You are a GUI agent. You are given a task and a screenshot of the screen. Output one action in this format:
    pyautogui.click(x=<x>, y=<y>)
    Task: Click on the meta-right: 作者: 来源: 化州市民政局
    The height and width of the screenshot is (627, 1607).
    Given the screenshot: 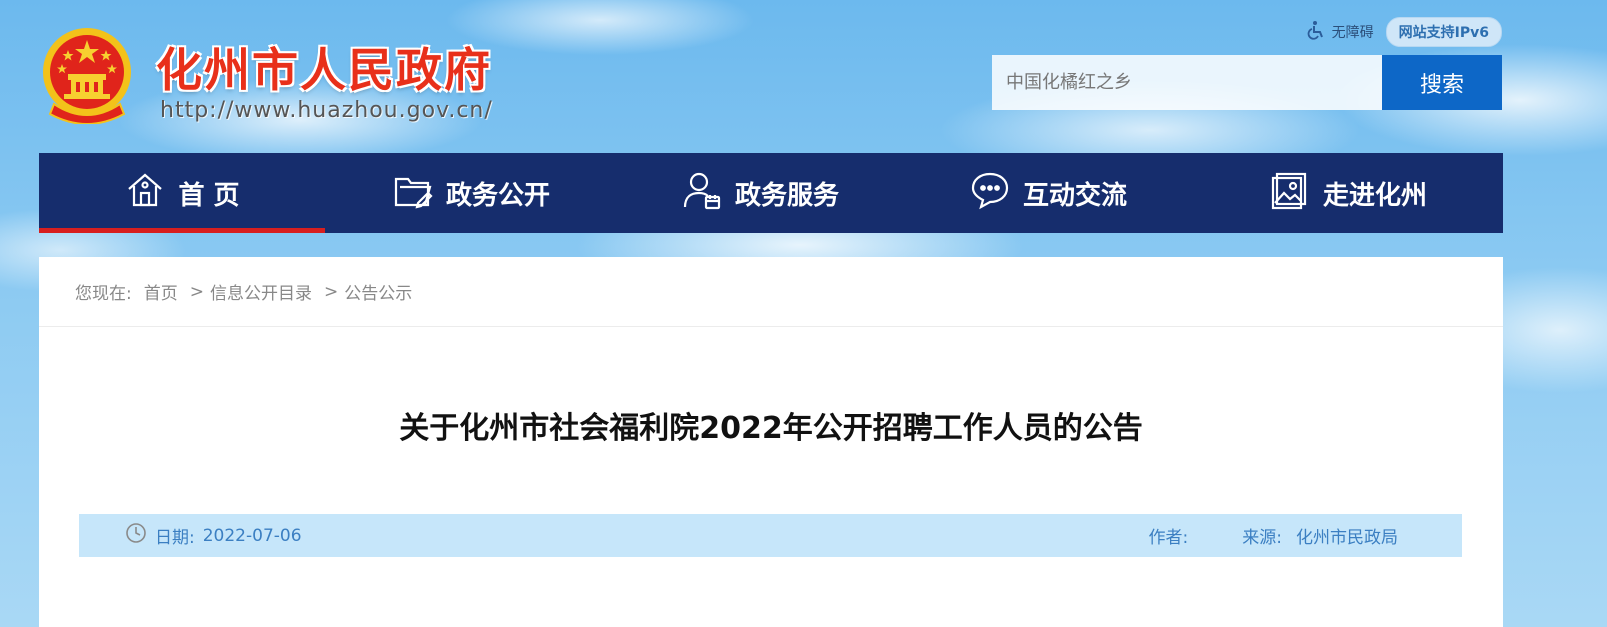 What is the action you would take?
    pyautogui.click(x=1273, y=535)
    